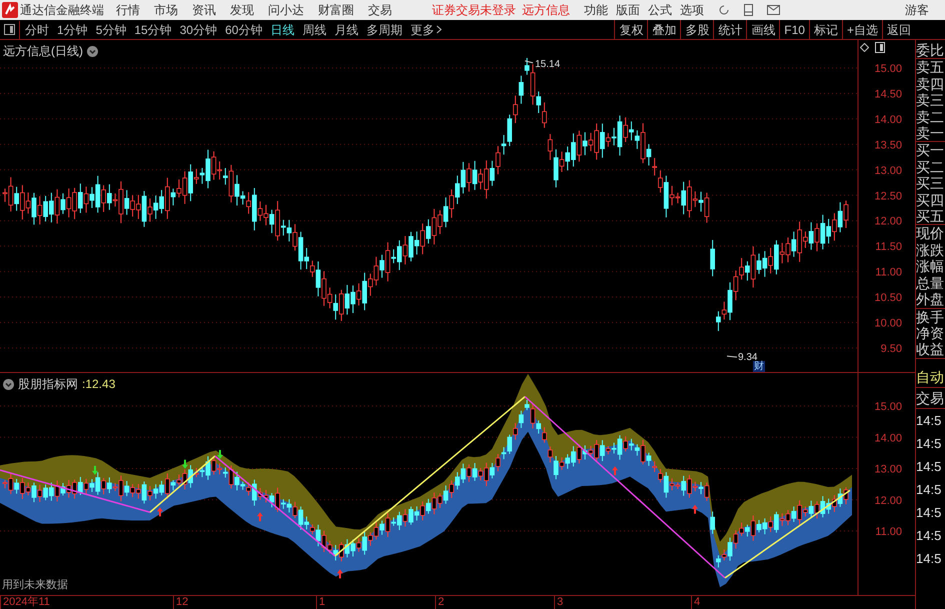 This screenshot has height=609, width=945. Describe the element at coordinates (180, 602) in the screenshot. I see `date-label: 12` at that location.